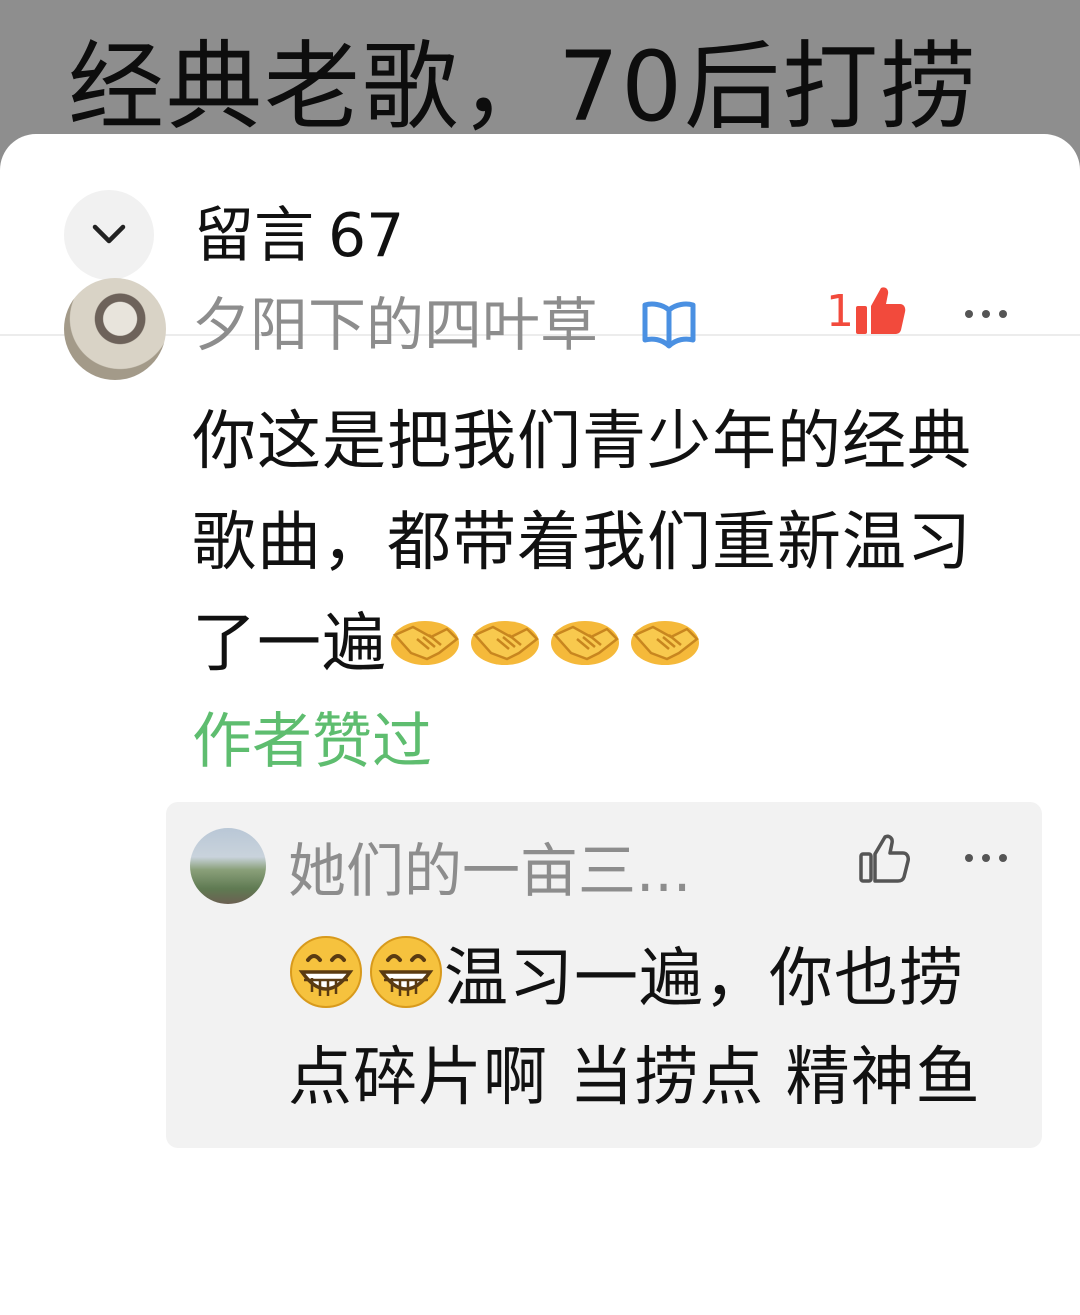  What do you see at coordinates (366, 236) in the screenshot?
I see `comments-count: 67` at bounding box center [366, 236].